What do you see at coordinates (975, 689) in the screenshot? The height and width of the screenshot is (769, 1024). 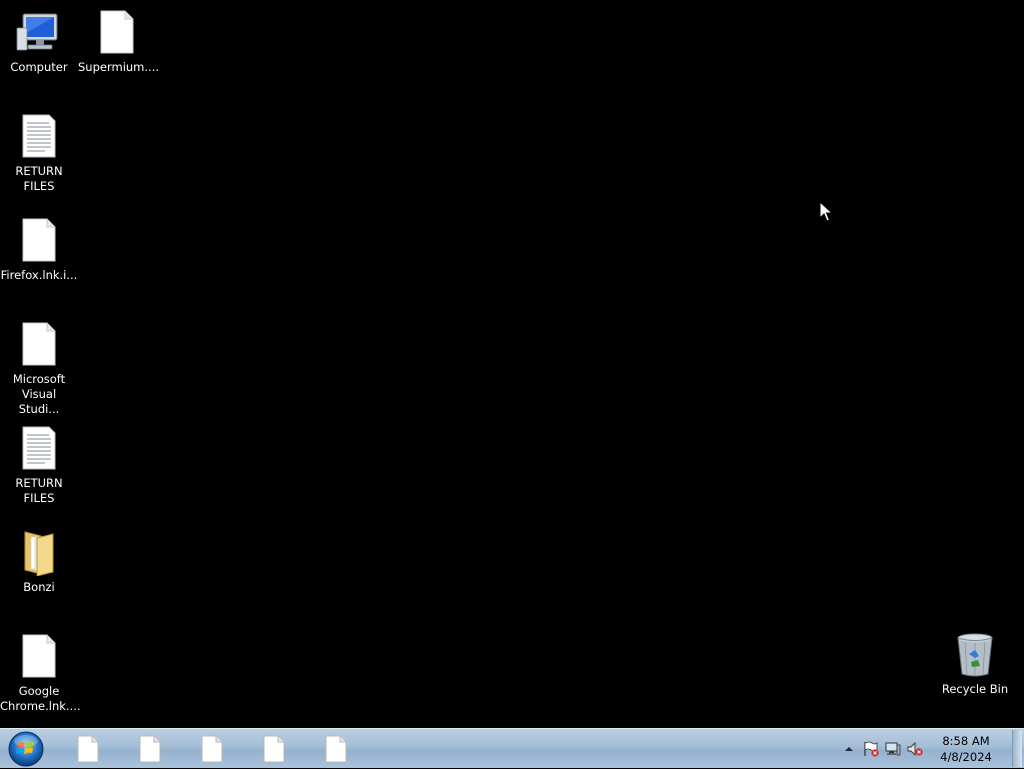 I see `desktop-icon-label: Recycle Bin` at bounding box center [975, 689].